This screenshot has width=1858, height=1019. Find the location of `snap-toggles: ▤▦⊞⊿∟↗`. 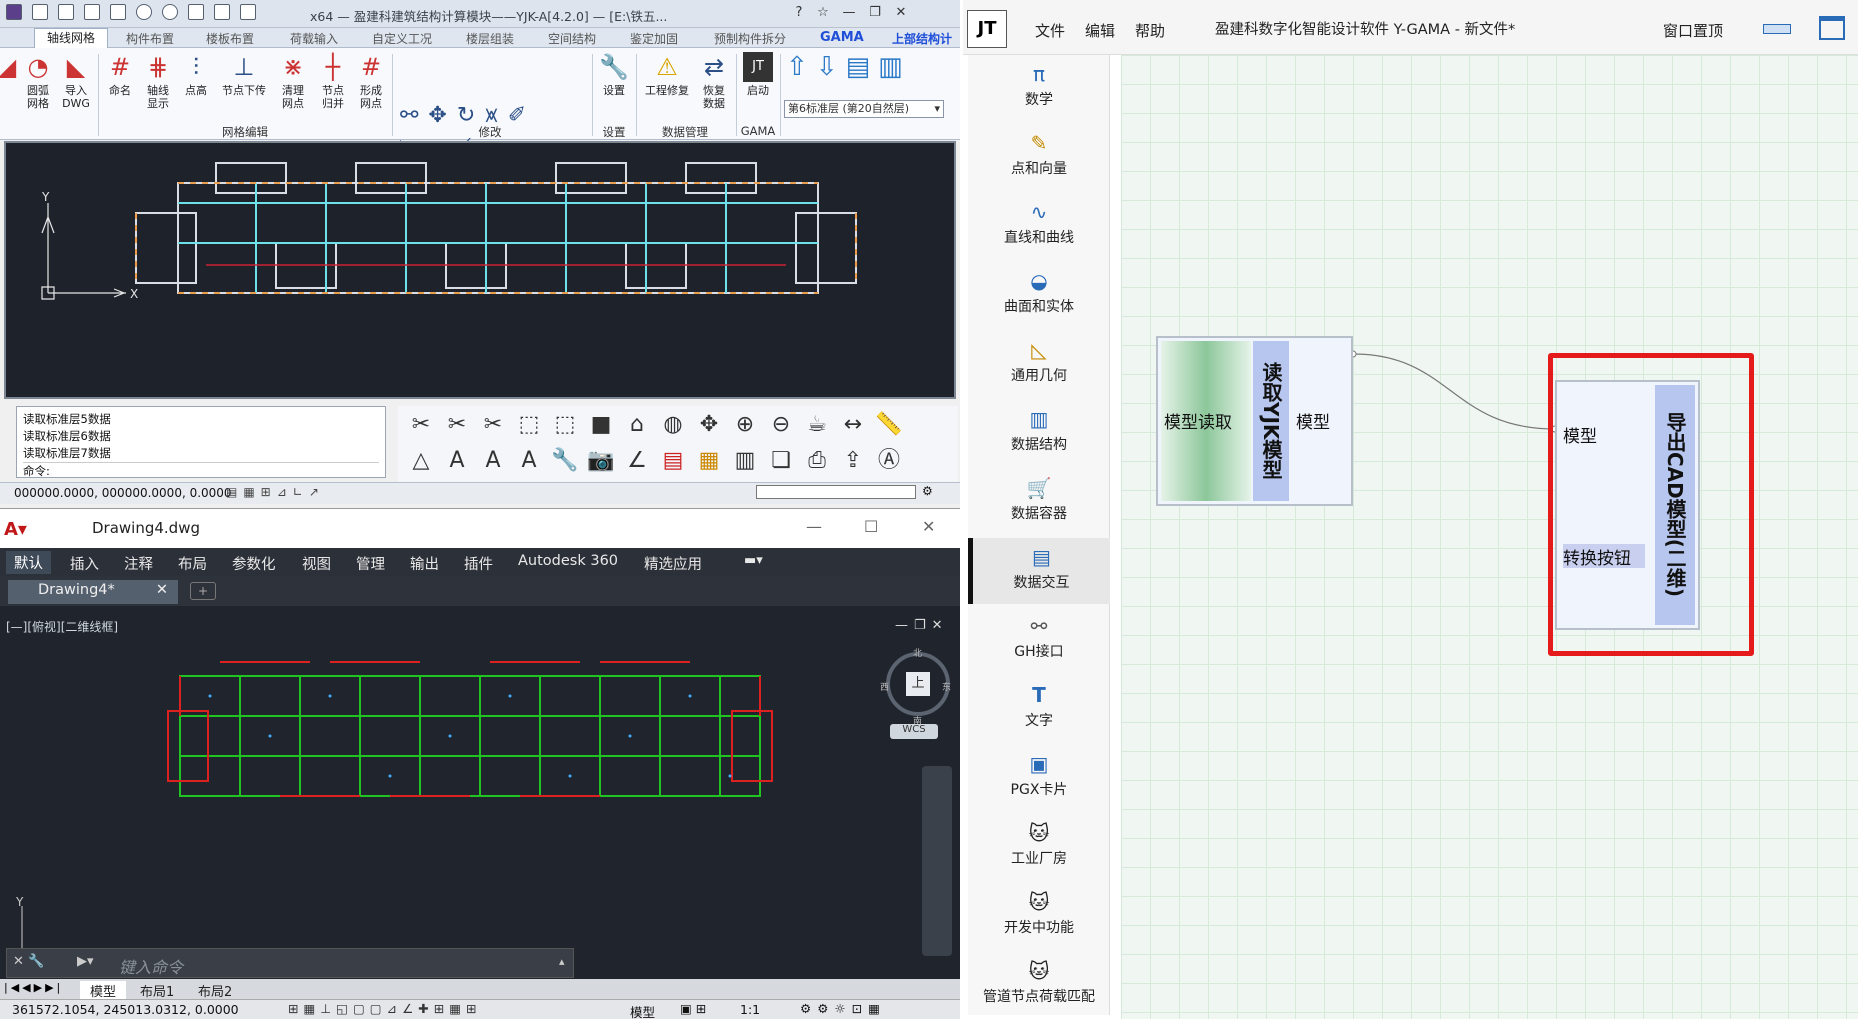

snap-toggles: ▤▦⊞⊿∟↗ is located at coordinates (275, 492).